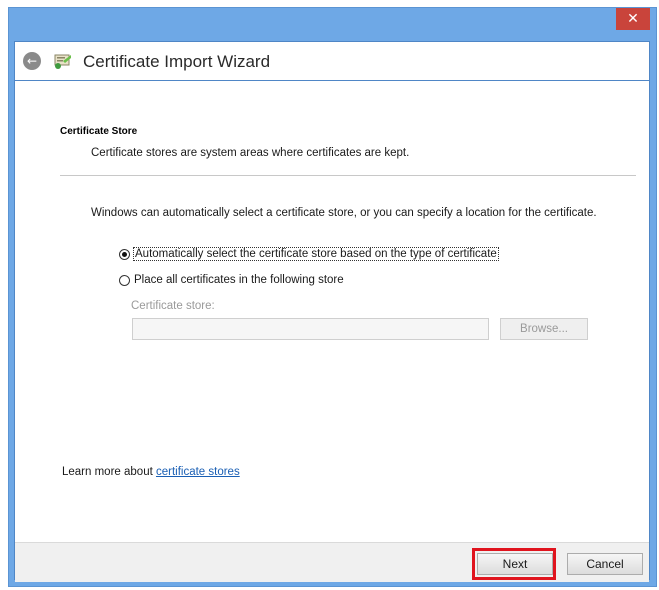  I want to click on wizard-header-bar: ← Certificate Import Wizard, so click(332, 61).